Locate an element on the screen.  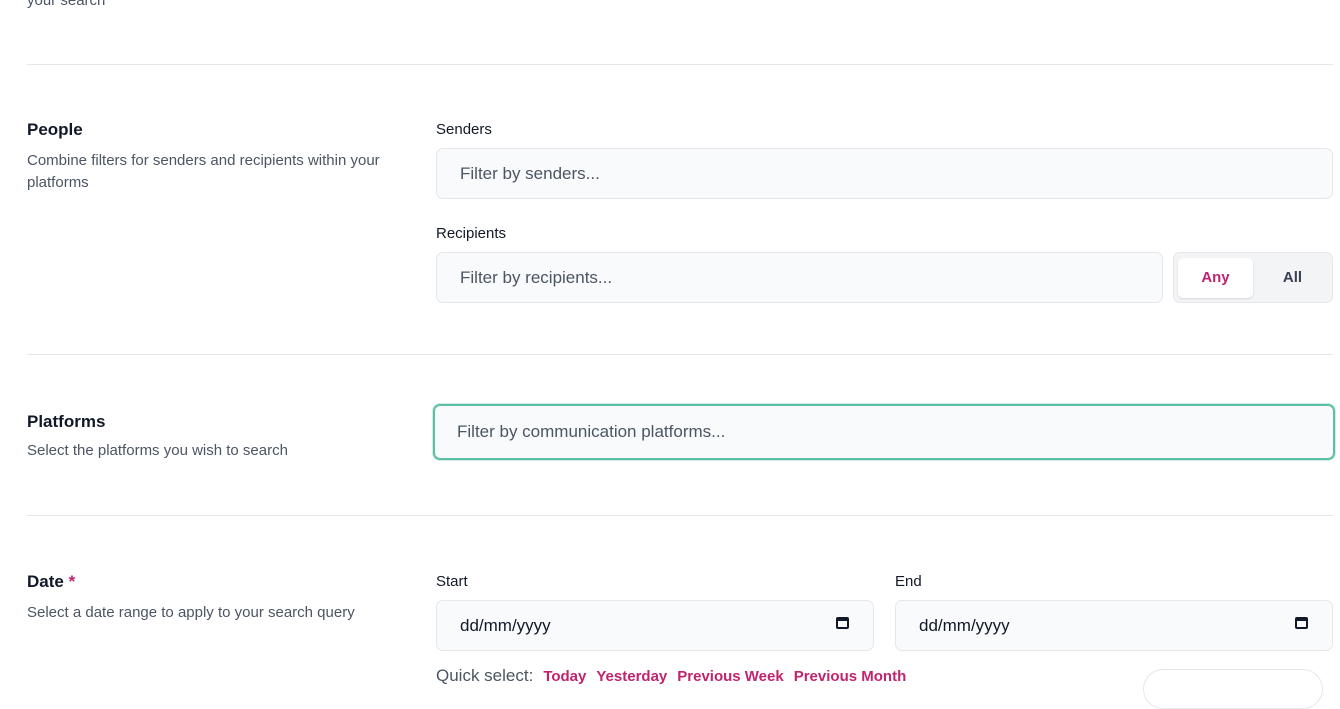
match-all-option: All is located at coordinates (1292, 278).